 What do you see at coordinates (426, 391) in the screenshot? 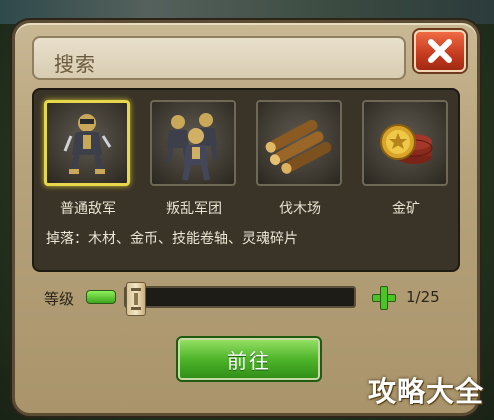
I see `watermark-text: 攻略大全` at bounding box center [426, 391].